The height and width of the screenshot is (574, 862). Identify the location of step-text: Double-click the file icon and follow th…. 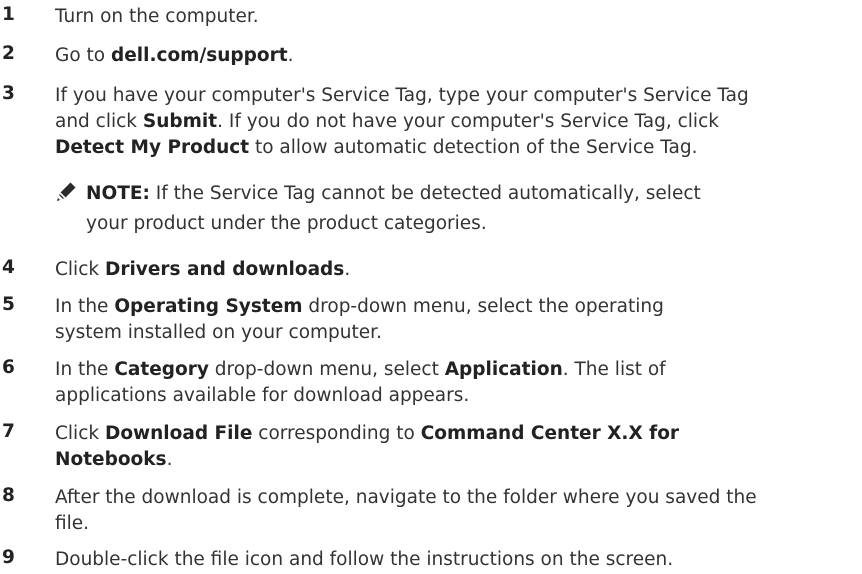
(364, 559).